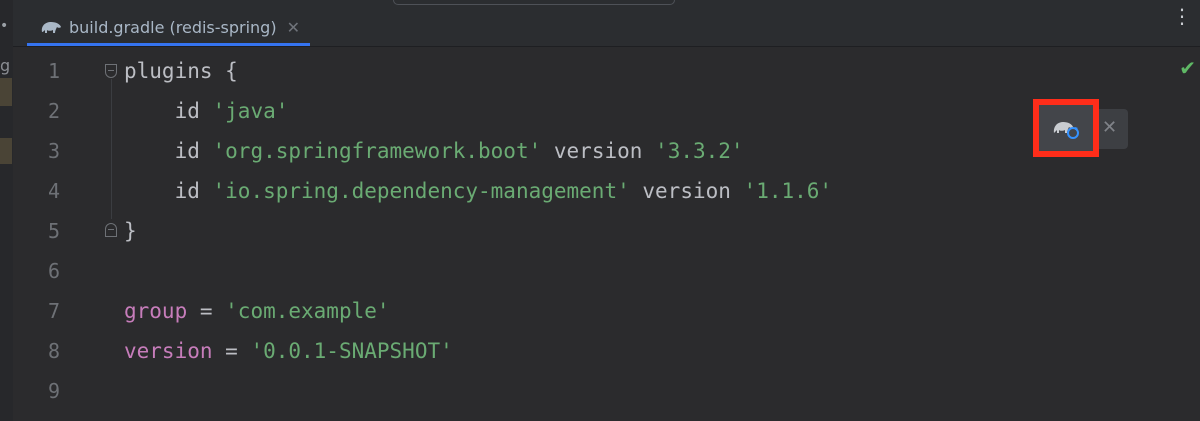  What do you see at coordinates (5, 65) in the screenshot?
I see `strip-letter: g` at bounding box center [5, 65].